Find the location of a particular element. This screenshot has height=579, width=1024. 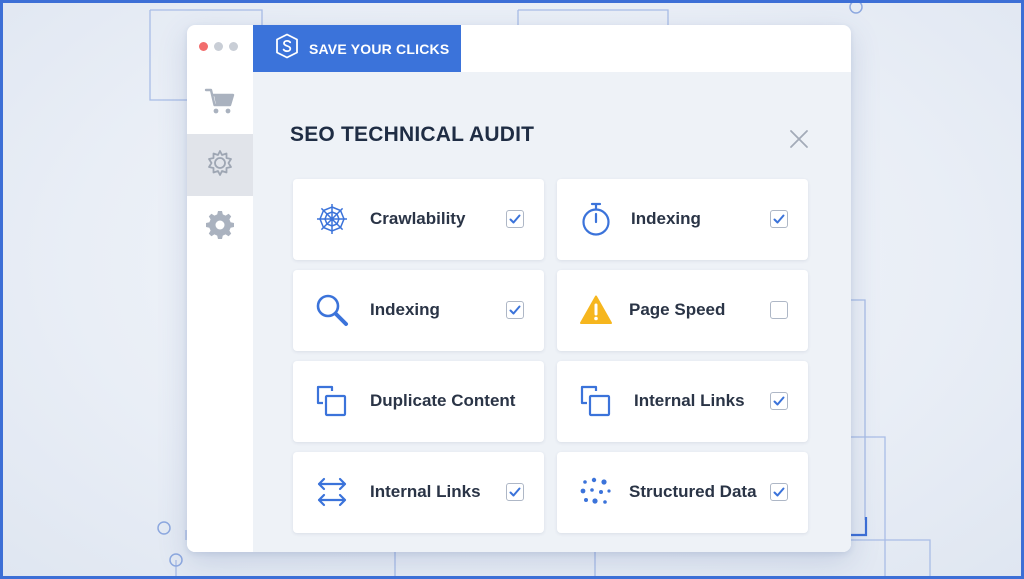

audit-label: Structured Data is located at coordinates (693, 491).